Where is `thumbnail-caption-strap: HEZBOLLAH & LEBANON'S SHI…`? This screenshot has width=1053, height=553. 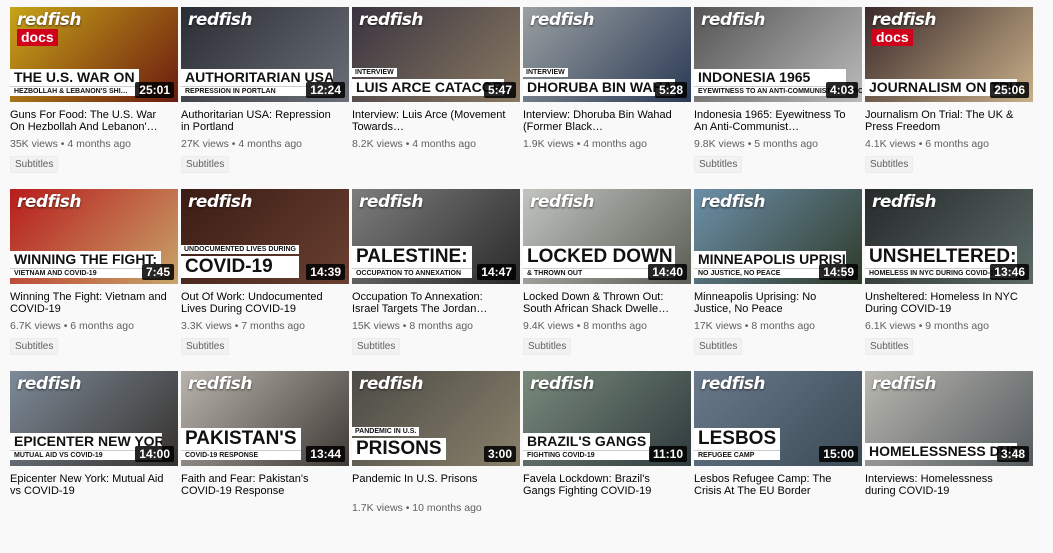 thumbnail-caption-strap: HEZBOLLAH & LEBANON'S SHI… is located at coordinates (74, 91).